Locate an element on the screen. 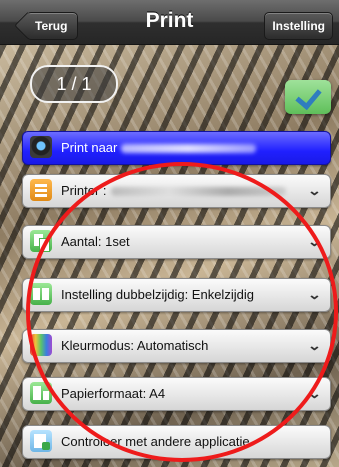  other-app-row: Controleer met andere applicatie is located at coordinates (176, 442).